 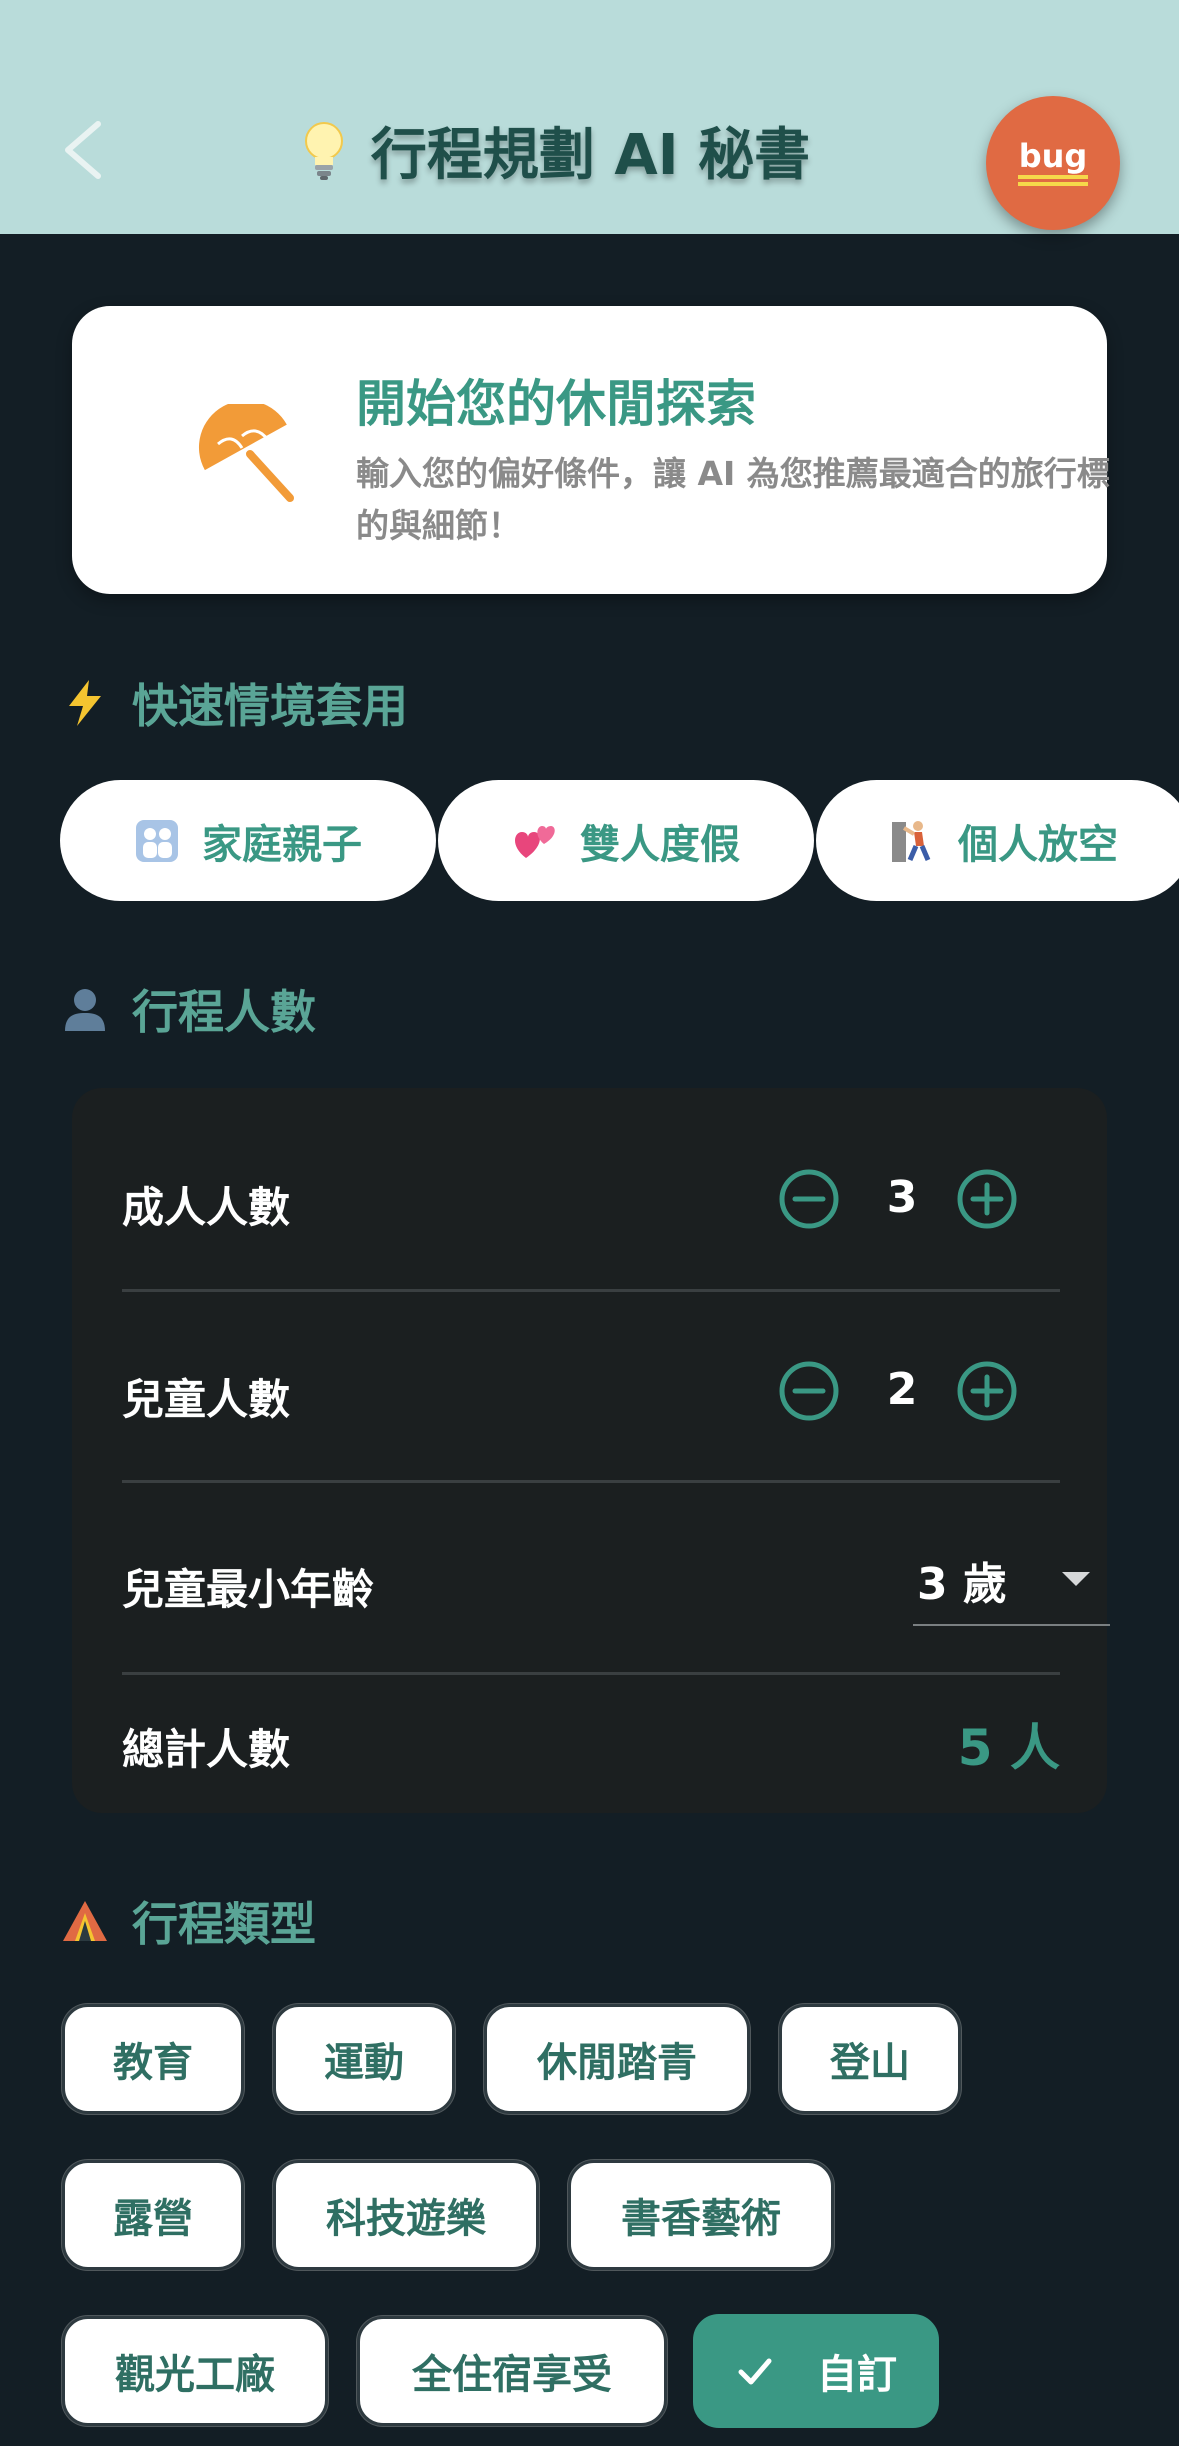 I want to click on people-section-title: 行程人數, so click(x=188, y=1009).